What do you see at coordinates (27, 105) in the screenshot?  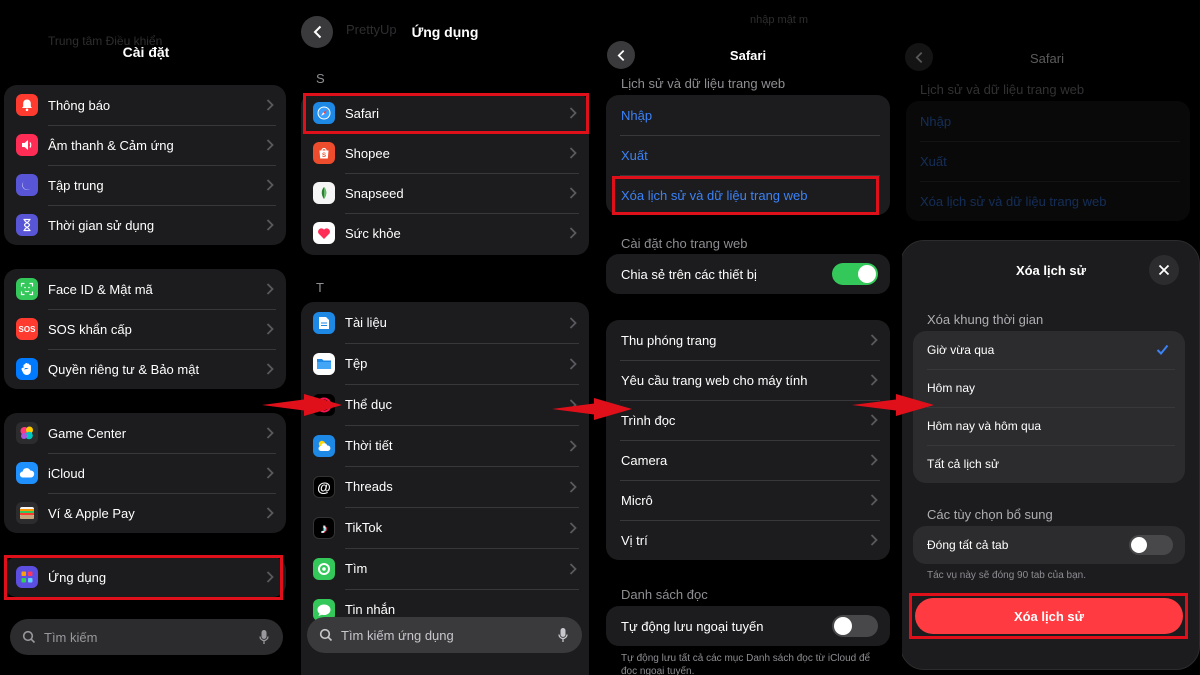 I see `bell-icon` at bounding box center [27, 105].